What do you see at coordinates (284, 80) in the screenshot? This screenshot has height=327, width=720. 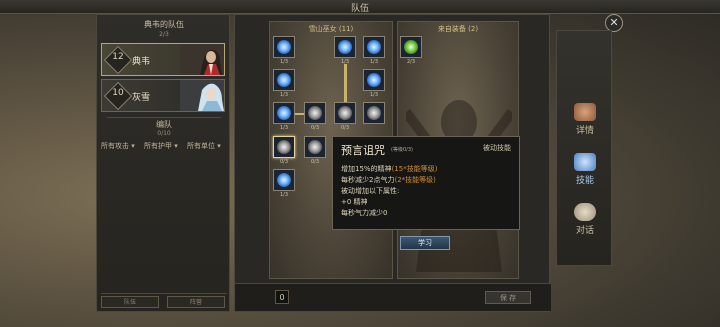 I see `whirl-icon` at bounding box center [284, 80].